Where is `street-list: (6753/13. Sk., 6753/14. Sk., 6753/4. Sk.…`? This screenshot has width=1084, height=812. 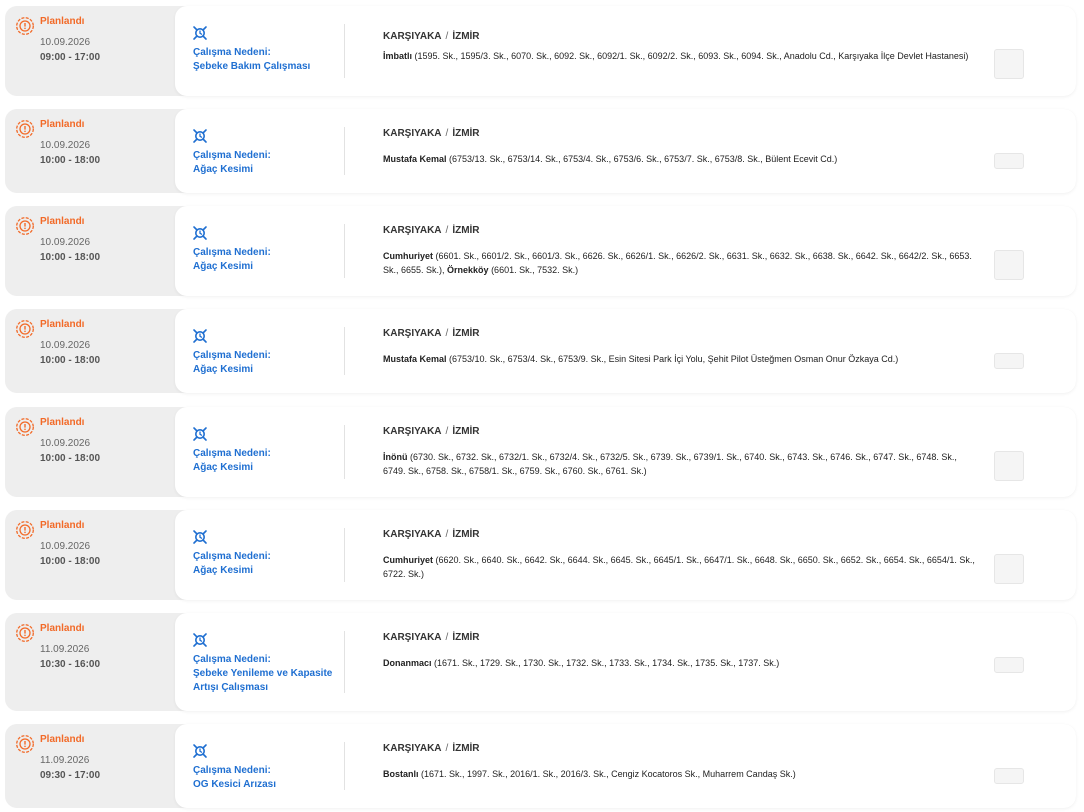 street-list: (6753/13. Sk., 6753/14. Sk., 6753/4. Sk.… is located at coordinates (642, 159).